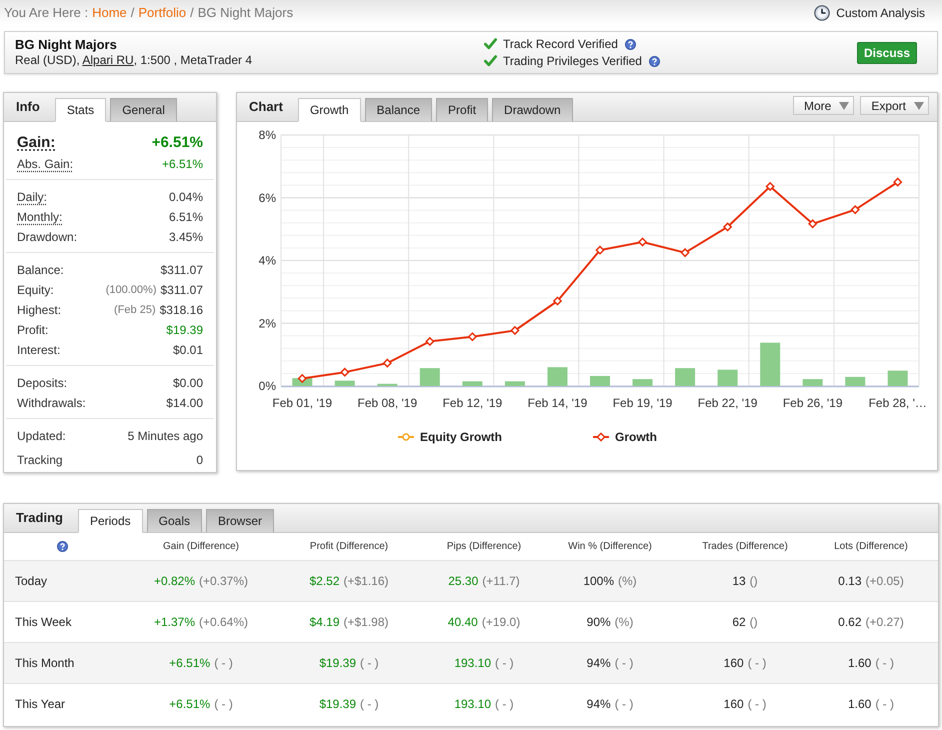  Describe the element at coordinates (812, 403) in the screenshot. I see `axis-label: Feb 26, '19` at that location.